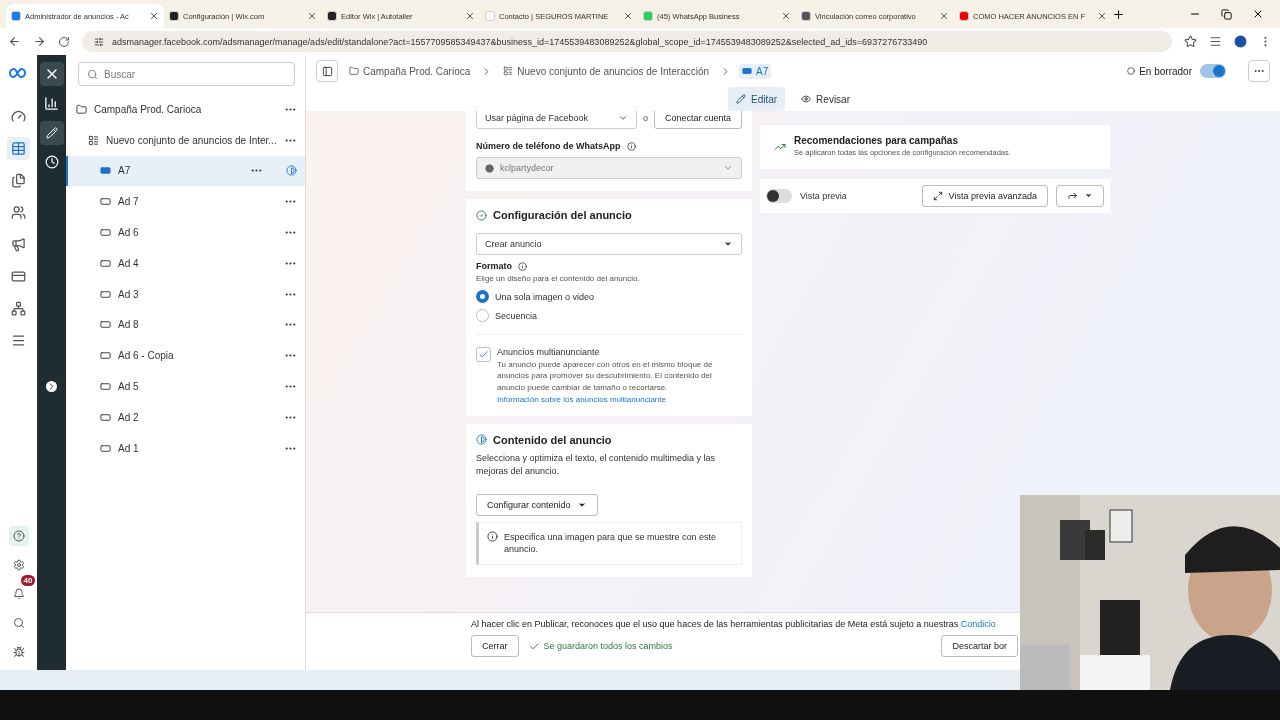 Image resolution: width=1280 pixels, height=720 pixels. I want to click on mode-tab: Revisar, so click(825, 99).